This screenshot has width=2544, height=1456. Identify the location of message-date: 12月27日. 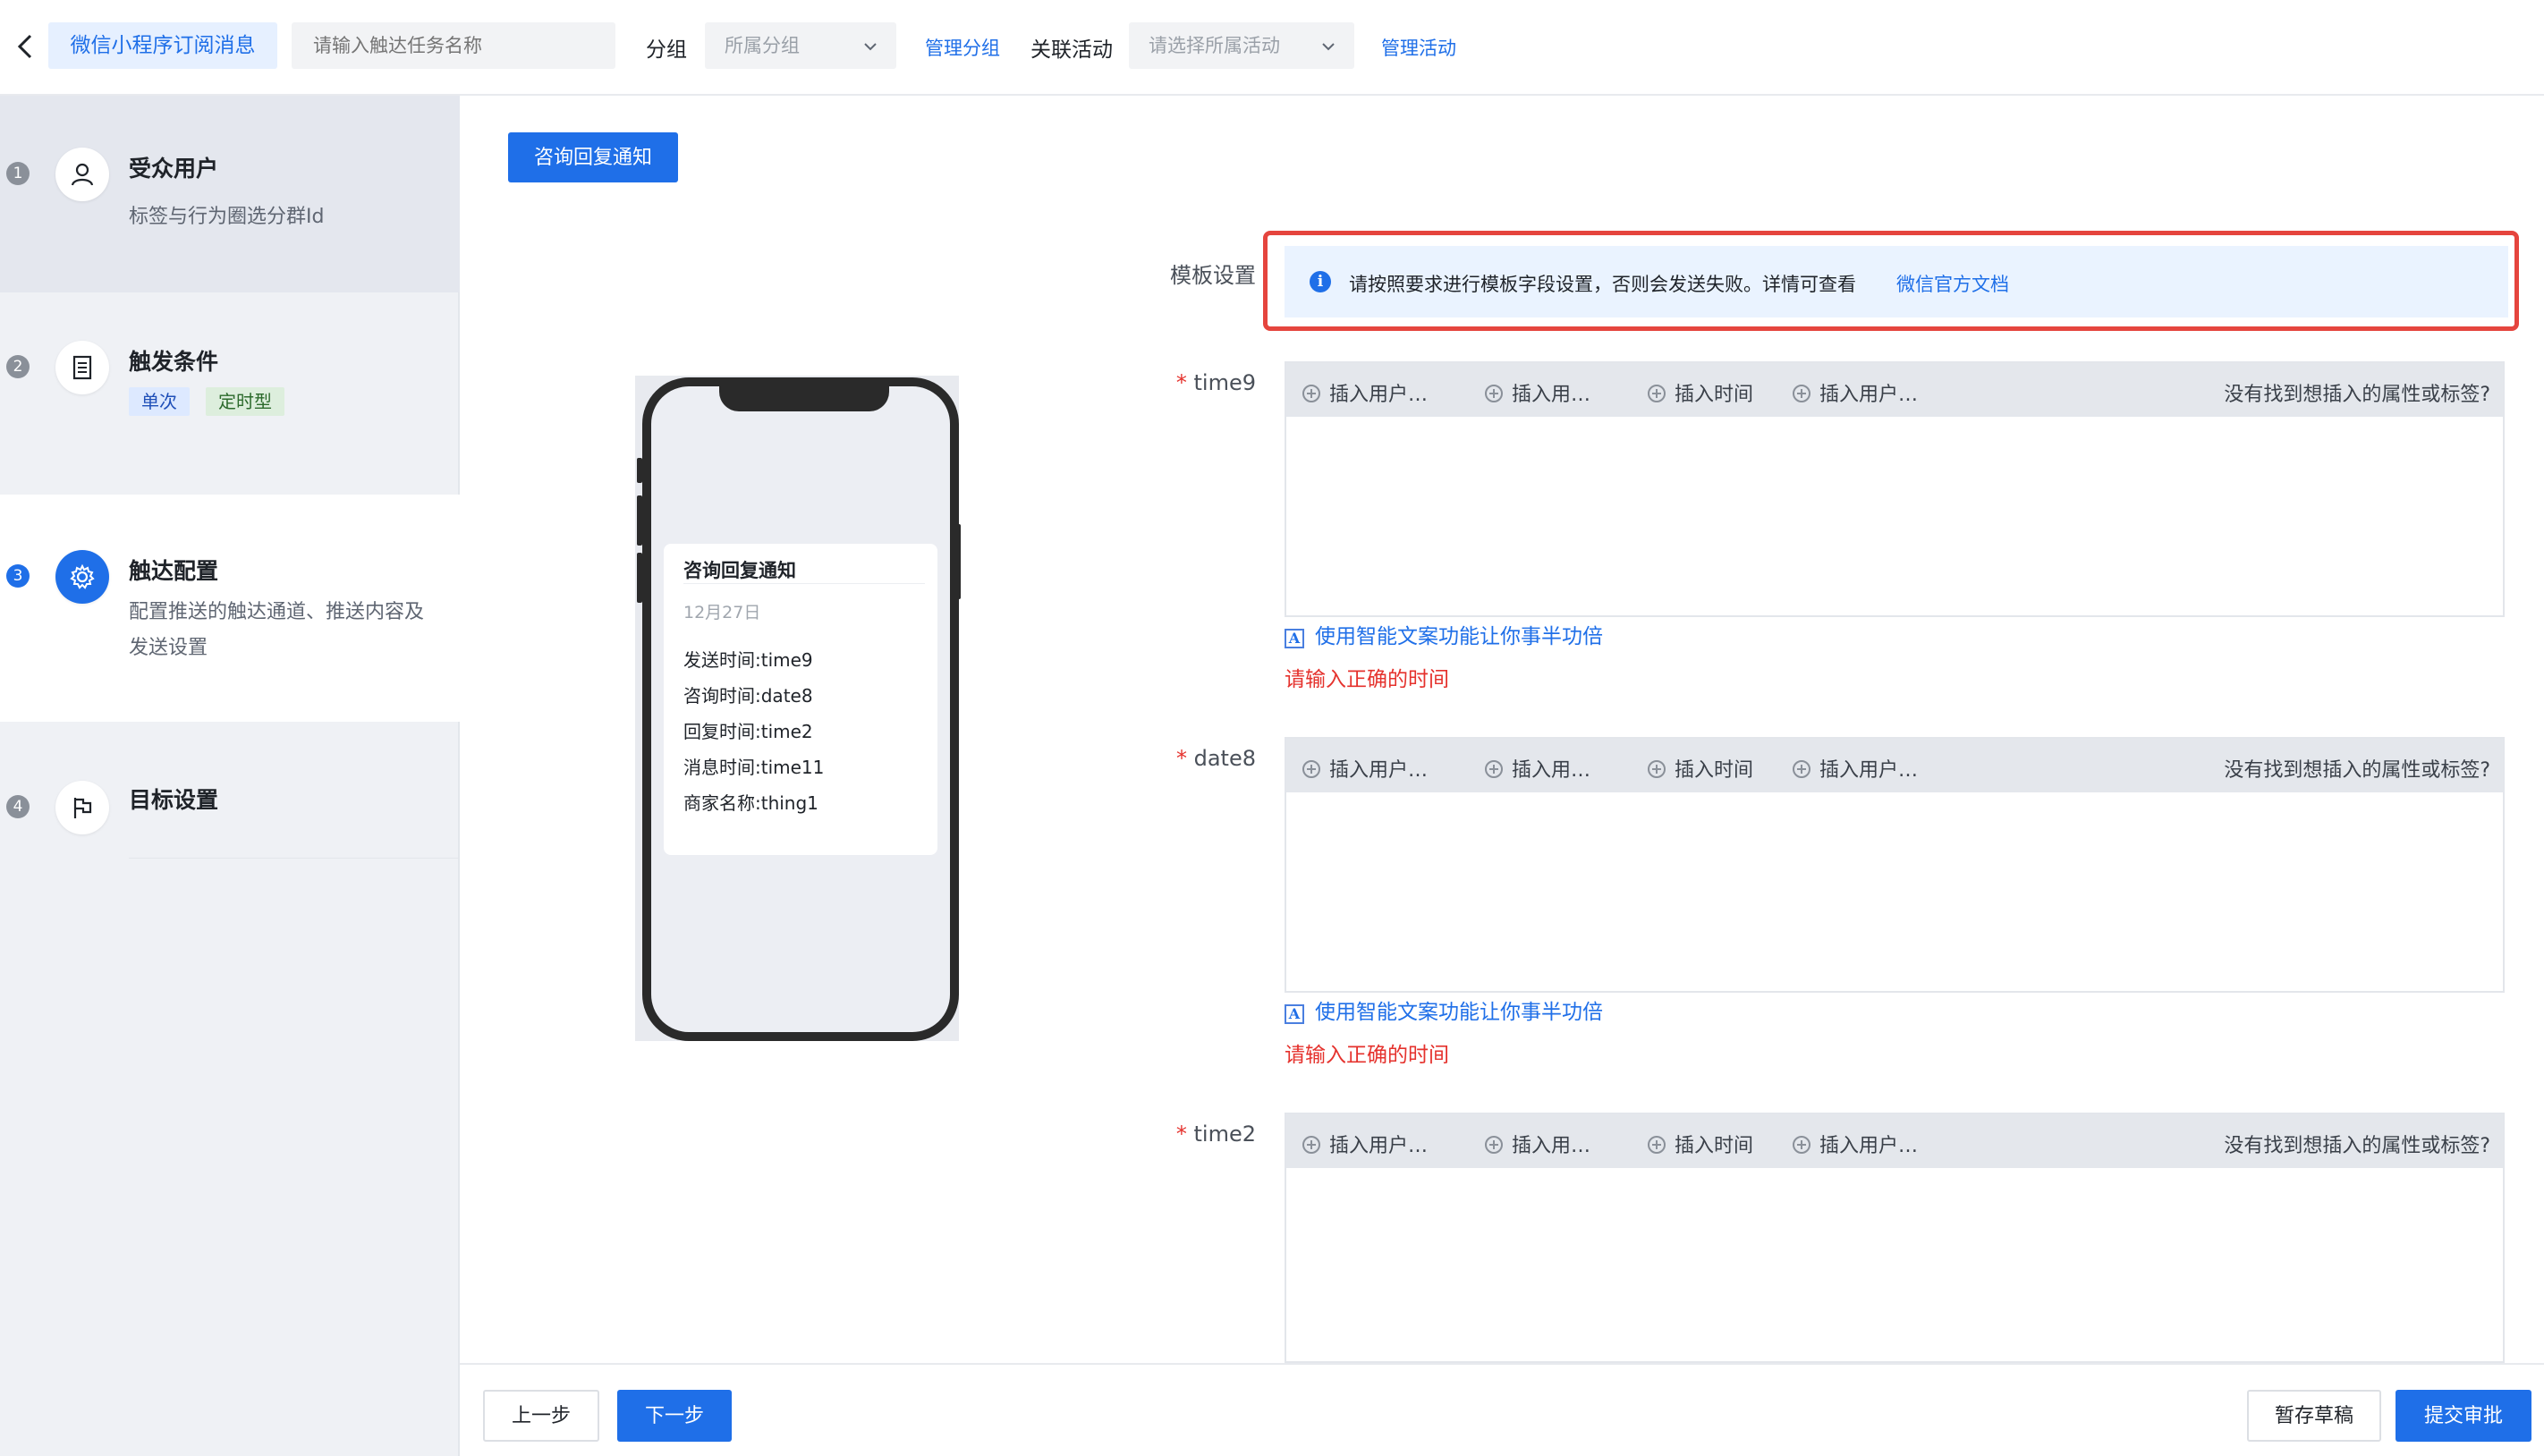
(722, 612).